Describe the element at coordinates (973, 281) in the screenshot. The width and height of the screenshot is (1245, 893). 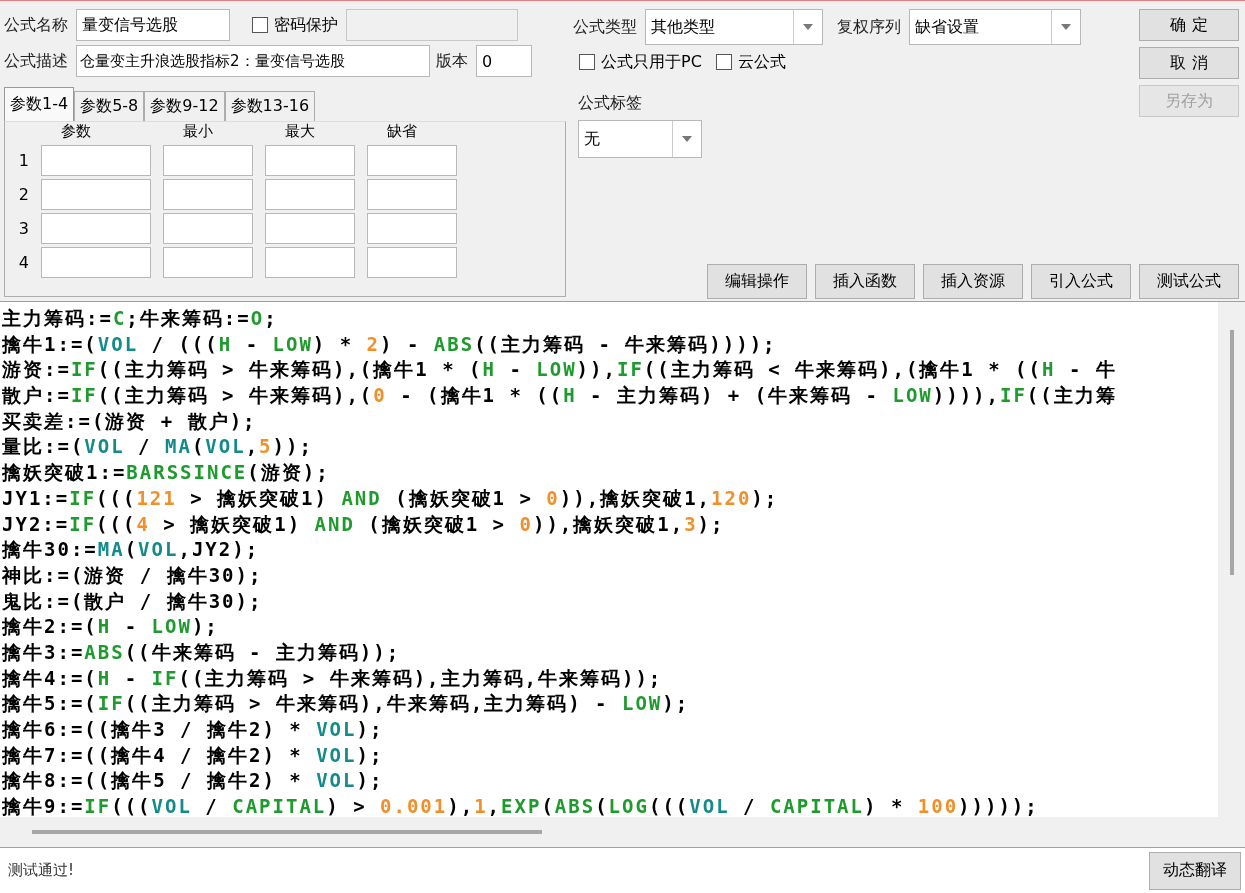
I see `toolbar-button: 插入资源` at that location.